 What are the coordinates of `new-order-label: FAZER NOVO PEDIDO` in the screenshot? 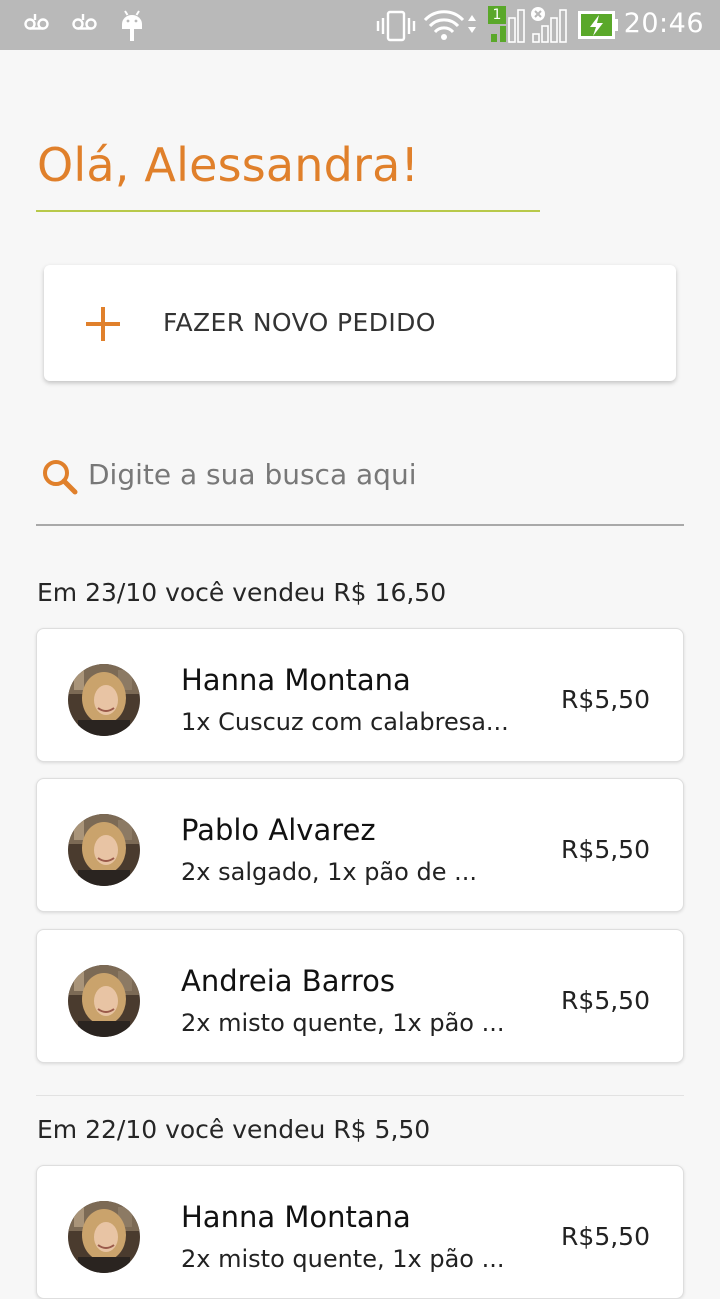 It's located at (299, 322).